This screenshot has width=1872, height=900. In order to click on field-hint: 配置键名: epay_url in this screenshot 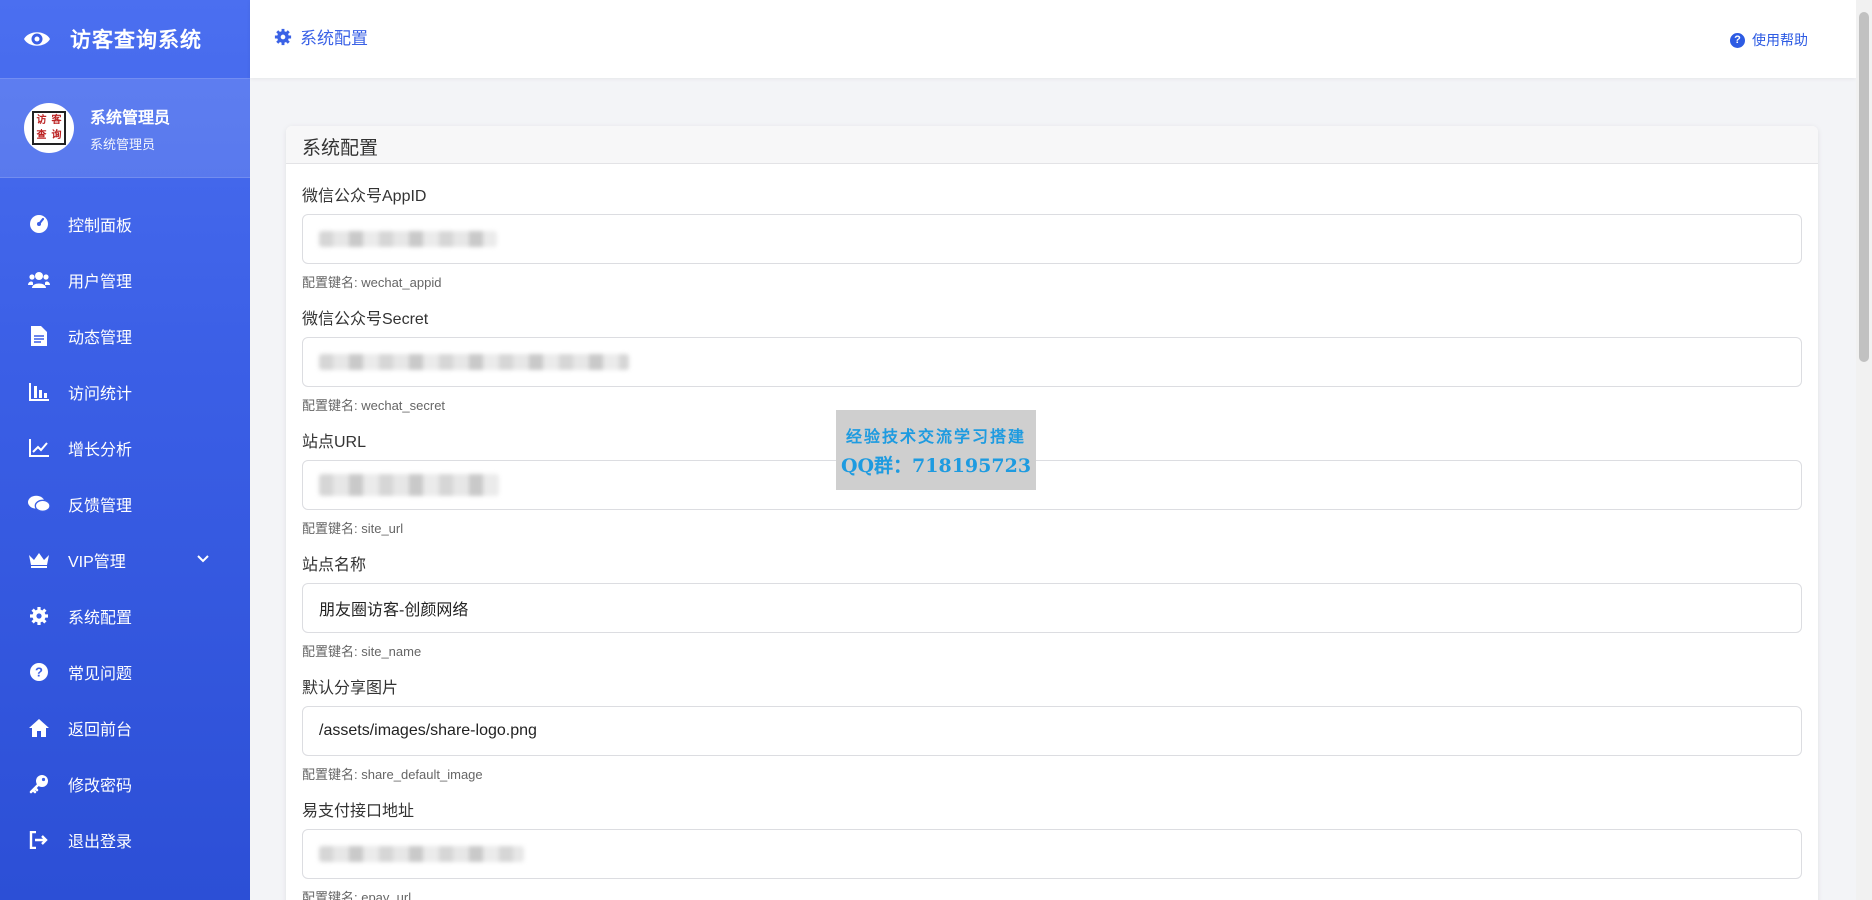, I will do `click(357, 895)`.